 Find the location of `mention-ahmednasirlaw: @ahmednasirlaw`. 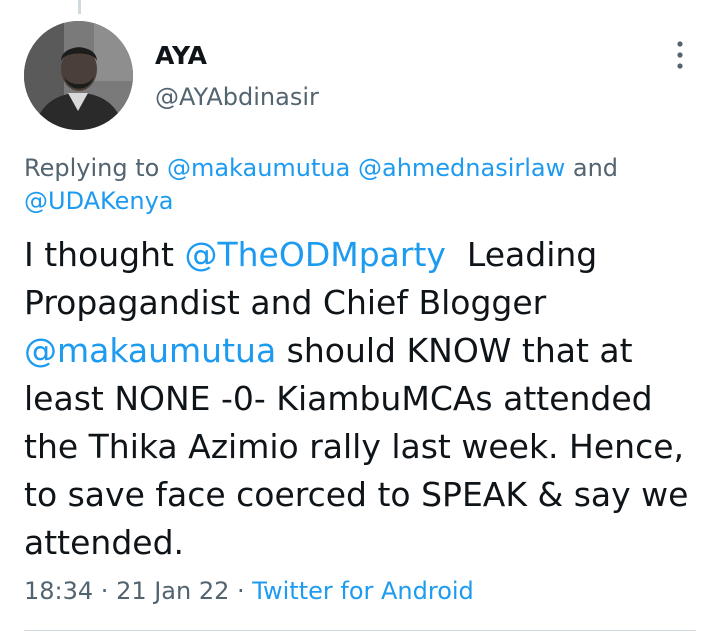

mention-ahmednasirlaw: @ahmednasirlaw is located at coordinates (461, 168).